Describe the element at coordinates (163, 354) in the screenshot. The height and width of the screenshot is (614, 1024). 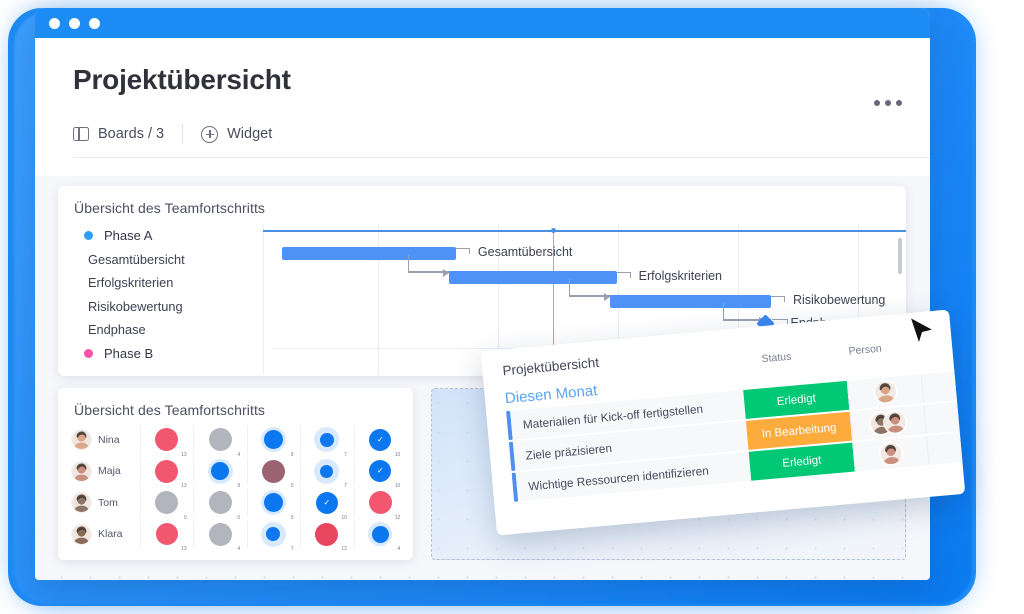
I see `gantt-row-label: Phase B` at that location.